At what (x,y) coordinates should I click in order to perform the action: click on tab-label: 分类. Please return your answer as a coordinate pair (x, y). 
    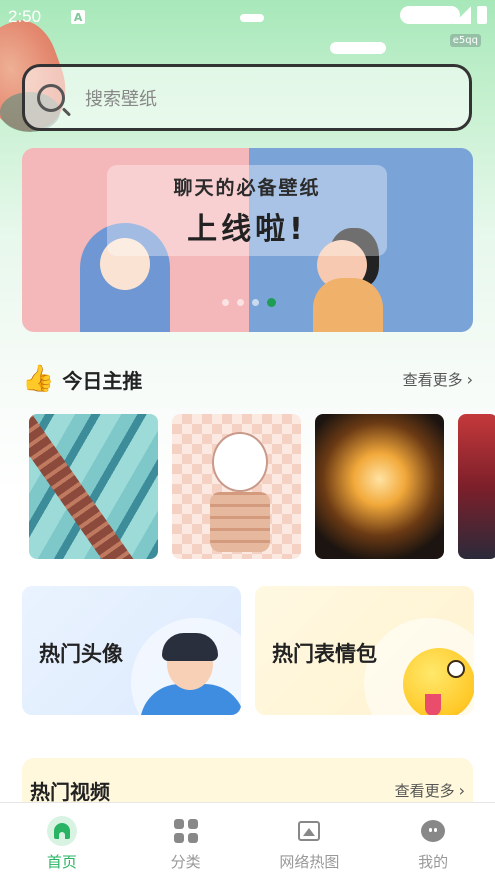
    Looking at the image, I should click on (185, 862).